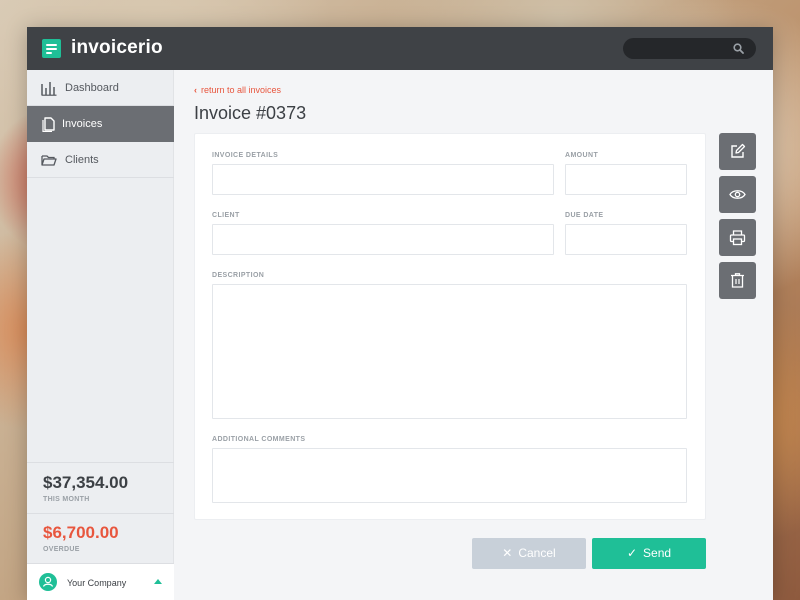 The image size is (800, 600). I want to click on search-input, so click(680, 48).